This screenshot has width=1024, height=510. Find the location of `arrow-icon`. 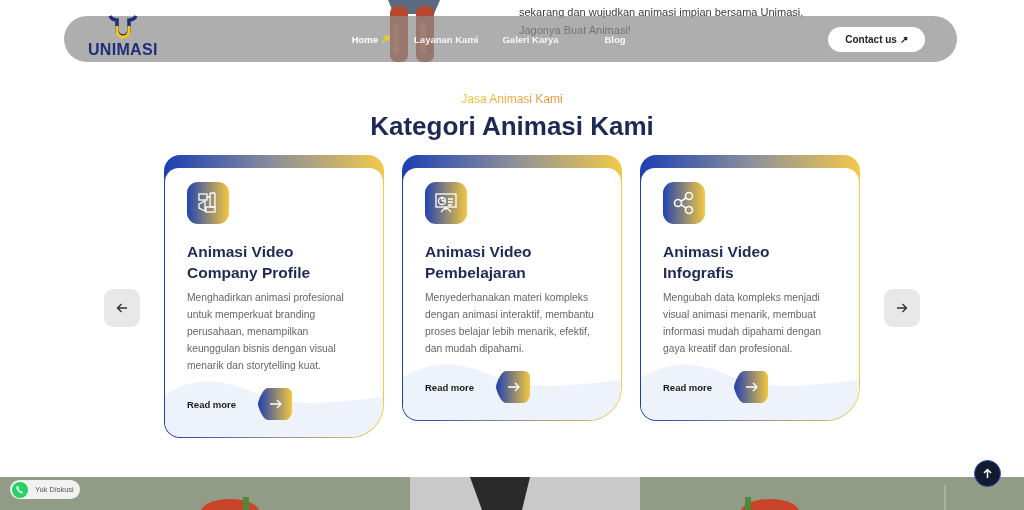

arrow-icon is located at coordinates (386, 39).